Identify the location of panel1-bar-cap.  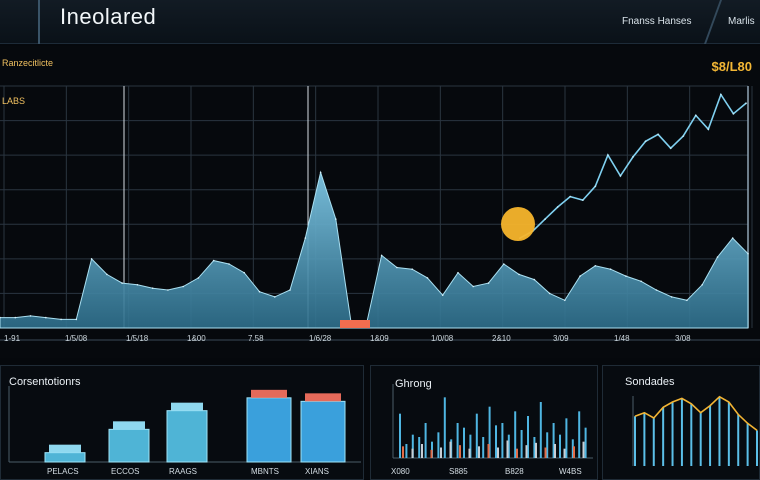
(65, 448).